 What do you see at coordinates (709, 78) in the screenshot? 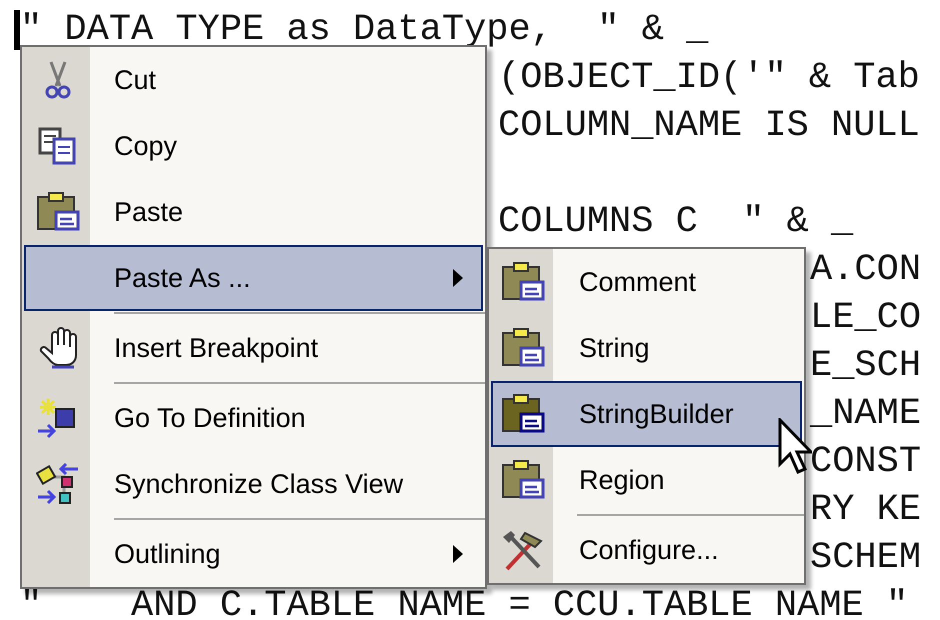
I see `code-text: (OBJECT_ID('" & Tab` at bounding box center [709, 78].